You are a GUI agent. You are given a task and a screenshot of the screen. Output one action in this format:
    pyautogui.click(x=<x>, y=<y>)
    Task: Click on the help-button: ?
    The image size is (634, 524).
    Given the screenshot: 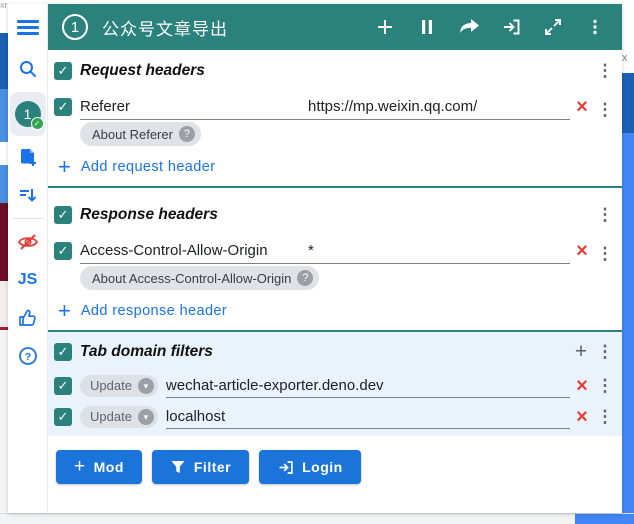 What is the action you would take?
    pyautogui.click(x=28, y=356)
    